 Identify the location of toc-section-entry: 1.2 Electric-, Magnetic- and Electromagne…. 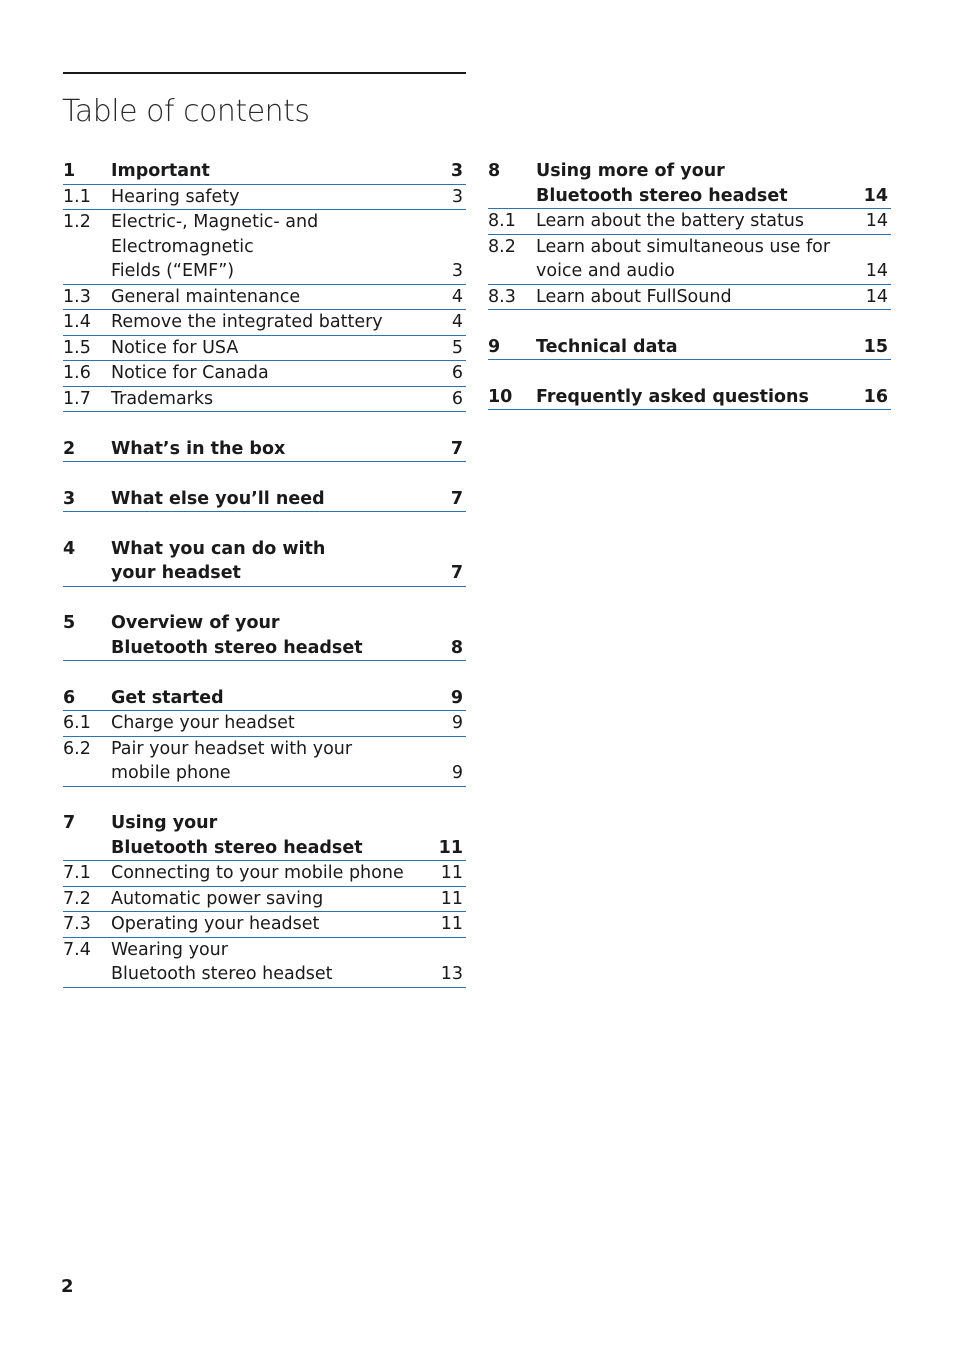
(264, 247).